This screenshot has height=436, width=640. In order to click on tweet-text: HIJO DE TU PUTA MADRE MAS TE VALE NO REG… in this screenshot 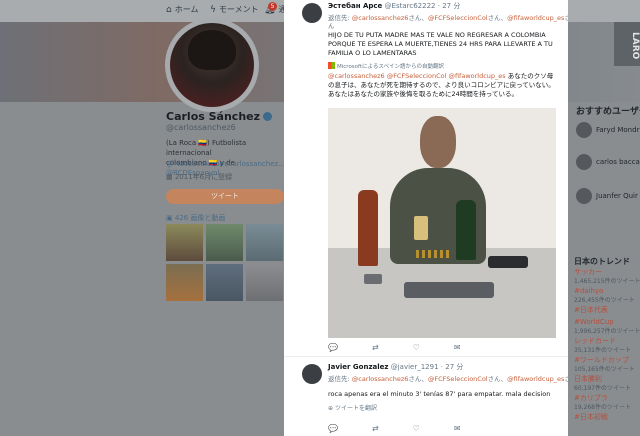, I will do `click(440, 44)`.